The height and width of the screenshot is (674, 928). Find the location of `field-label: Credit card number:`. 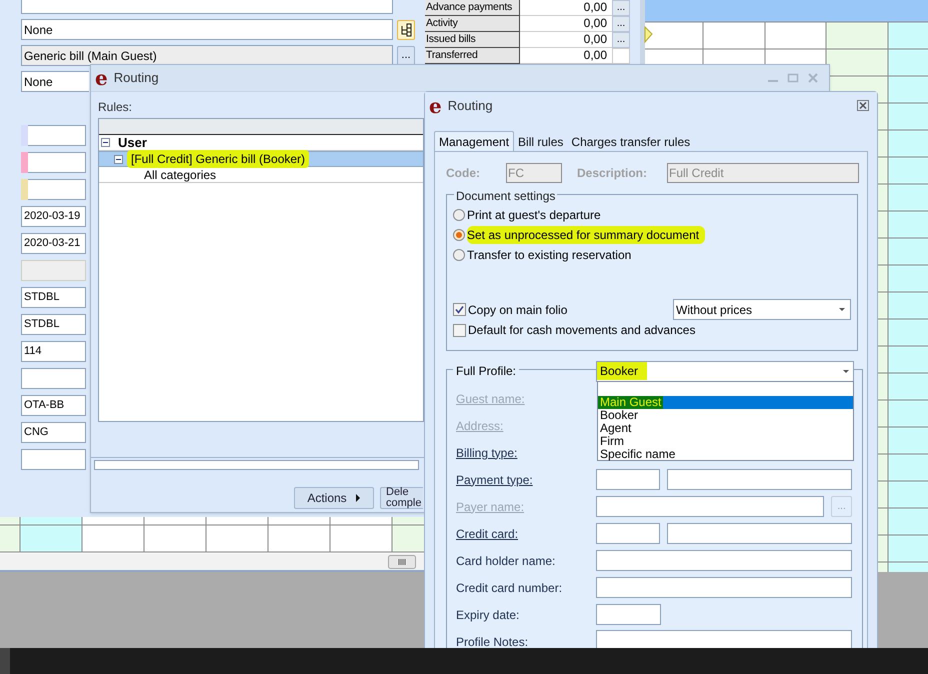

field-label: Credit card number: is located at coordinates (510, 588).